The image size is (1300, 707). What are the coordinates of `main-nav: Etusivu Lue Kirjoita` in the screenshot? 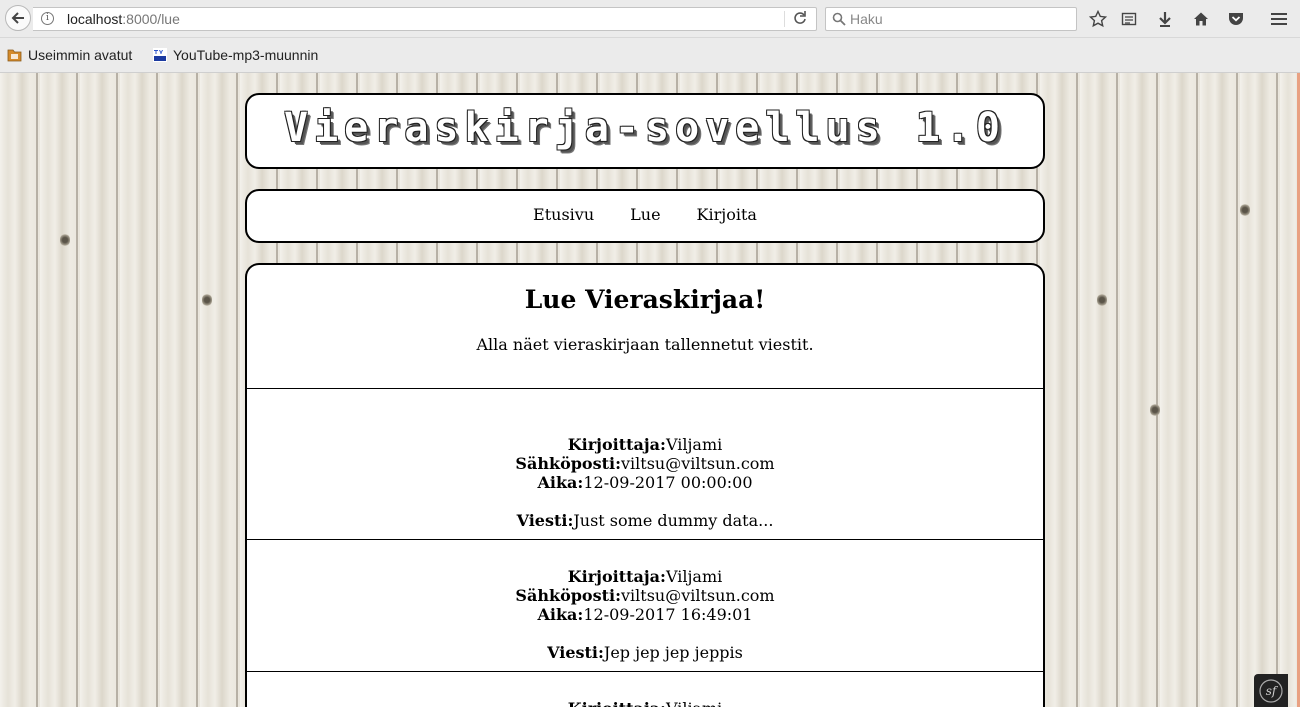 It's located at (645, 214).